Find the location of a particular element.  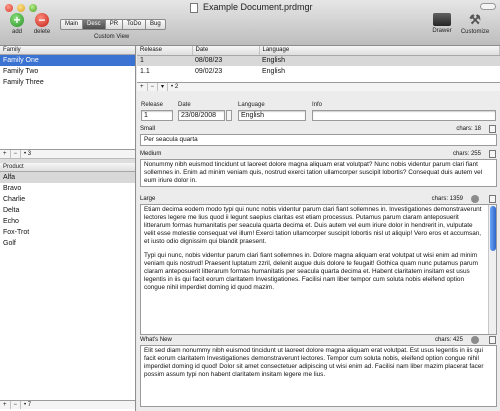

release-row: 1 08/08/23 English is located at coordinates (318, 60).